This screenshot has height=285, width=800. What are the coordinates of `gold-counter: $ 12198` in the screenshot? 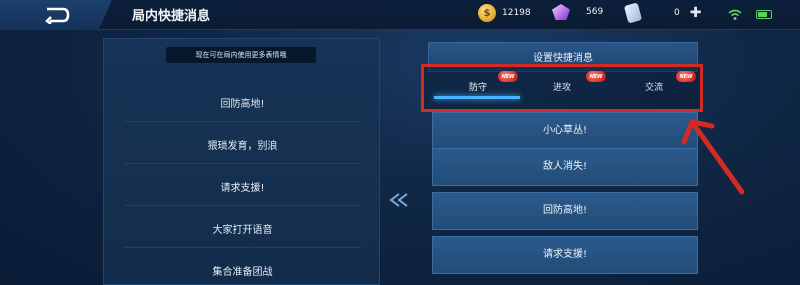 It's located at (504, 13).